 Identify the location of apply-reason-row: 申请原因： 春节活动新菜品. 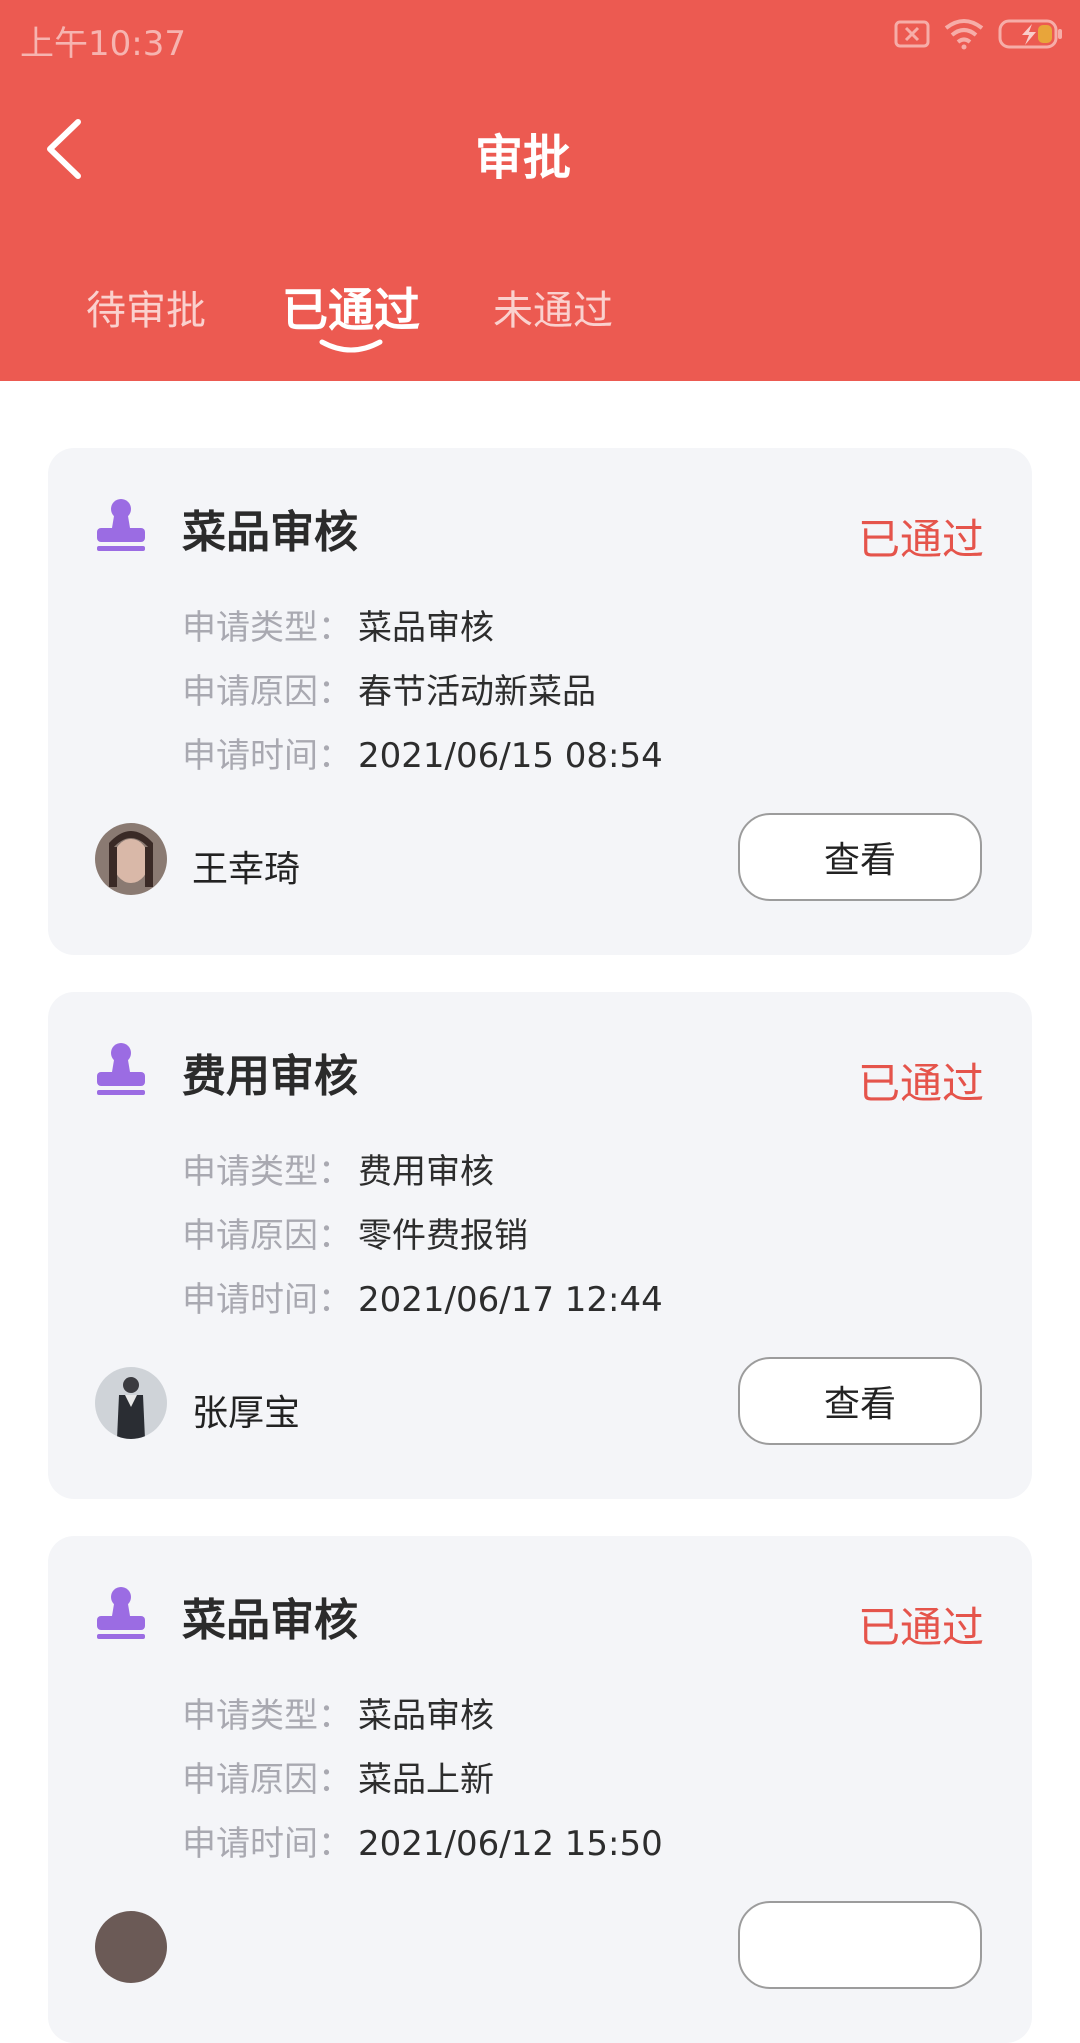
(389, 688).